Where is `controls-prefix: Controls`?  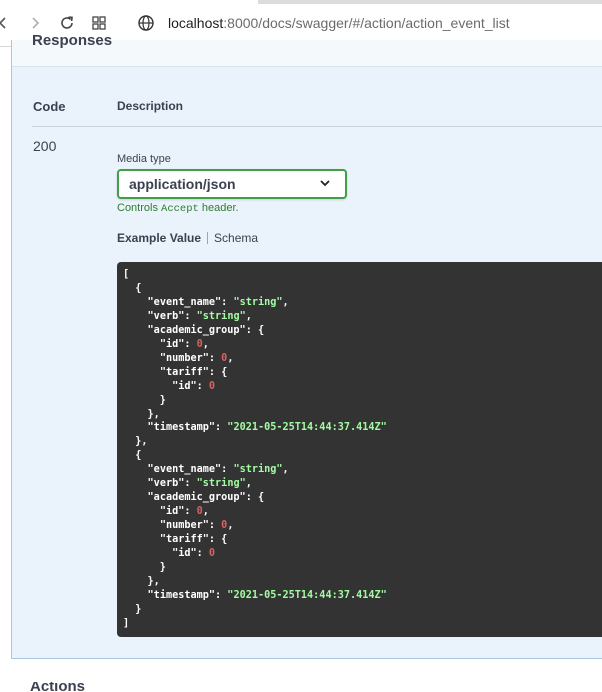
controls-prefix: Controls is located at coordinates (139, 208).